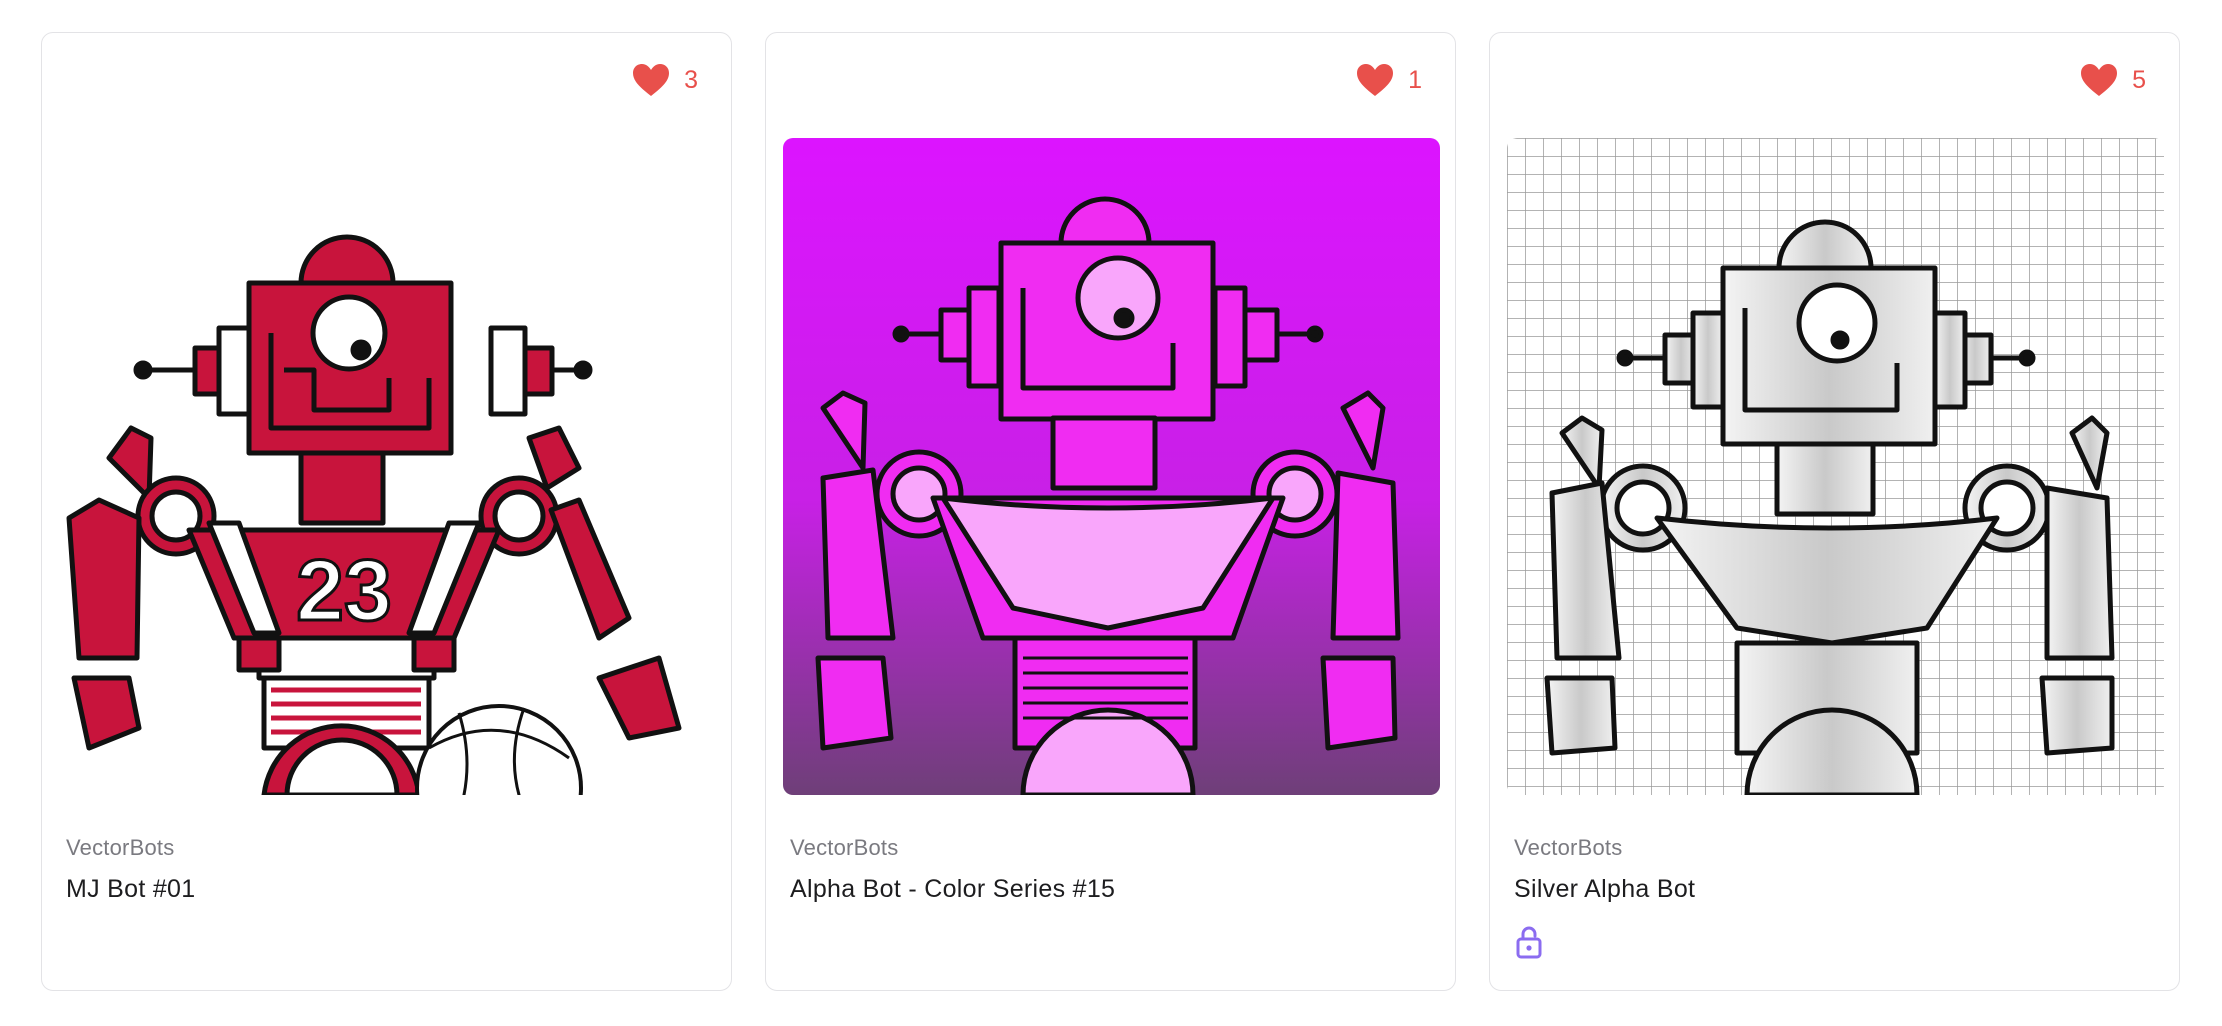 This screenshot has width=2222, height=1026. What do you see at coordinates (1415, 79) in the screenshot?
I see `like-count: 1` at bounding box center [1415, 79].